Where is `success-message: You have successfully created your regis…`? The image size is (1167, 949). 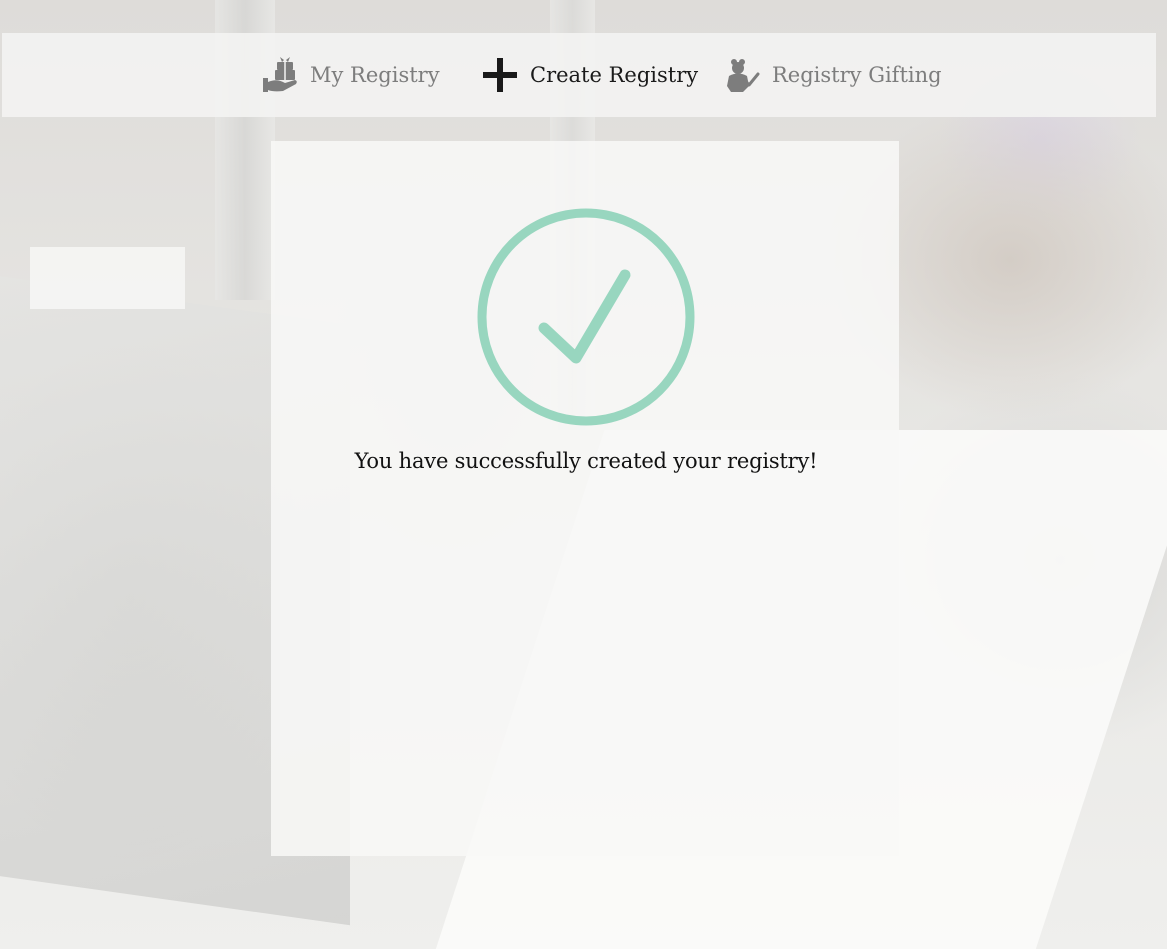 success-message: You have successfully created your regis… is located at coordinates (586, 461).